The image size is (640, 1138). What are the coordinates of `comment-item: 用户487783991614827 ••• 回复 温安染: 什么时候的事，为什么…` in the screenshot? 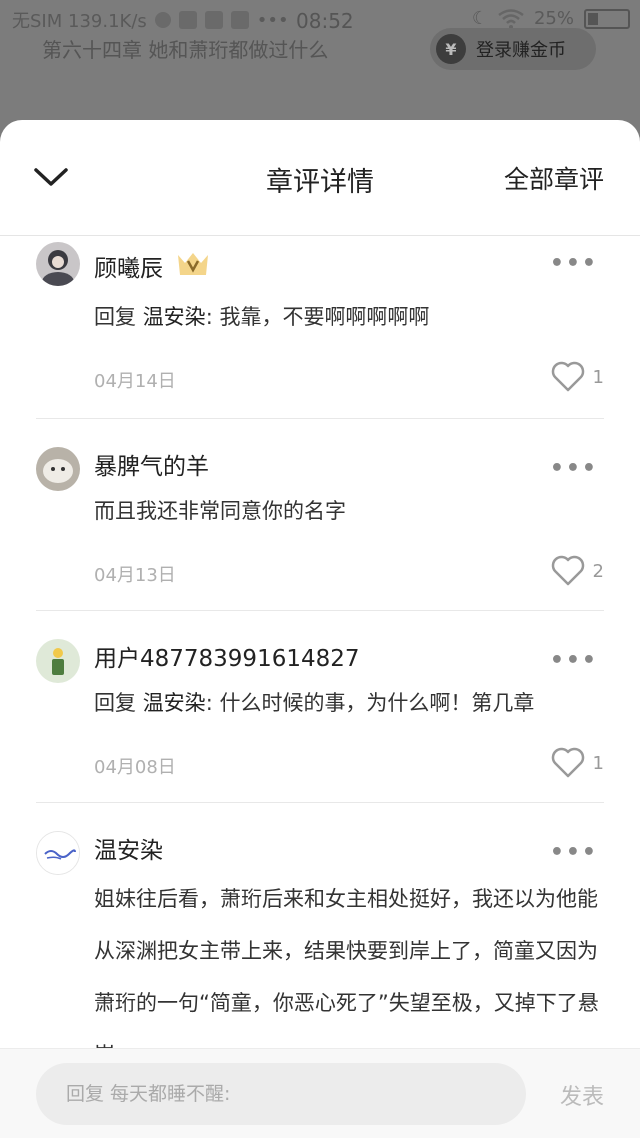 It's located at (320, 707).